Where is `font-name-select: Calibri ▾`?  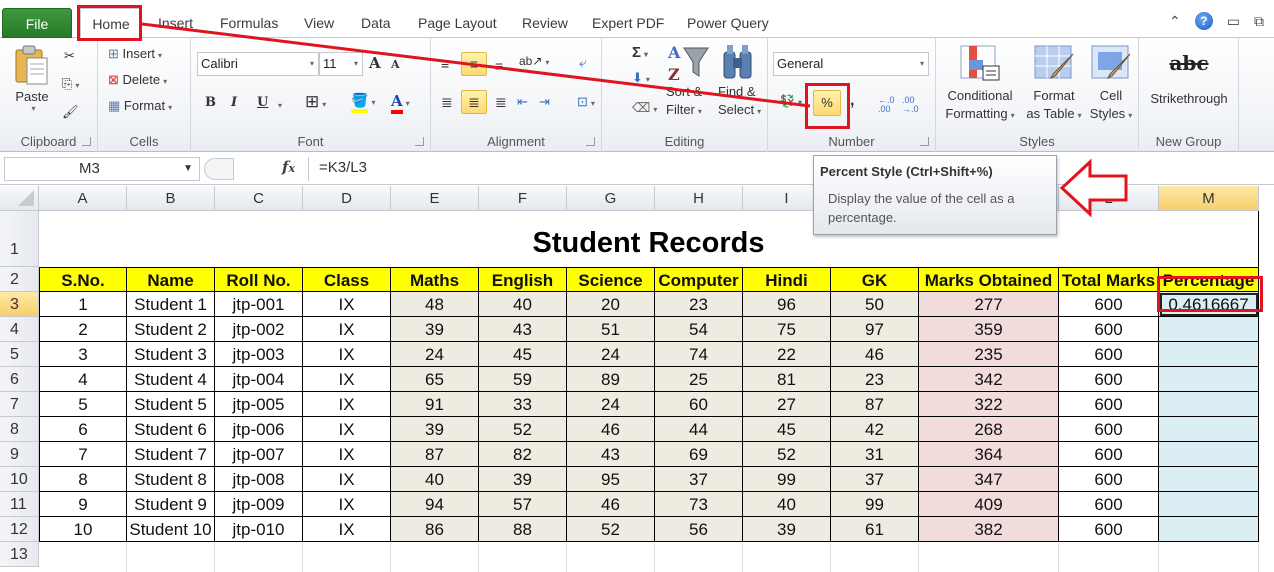 font-name-select: Calibri ▾ is located at coordinates (258, 64).